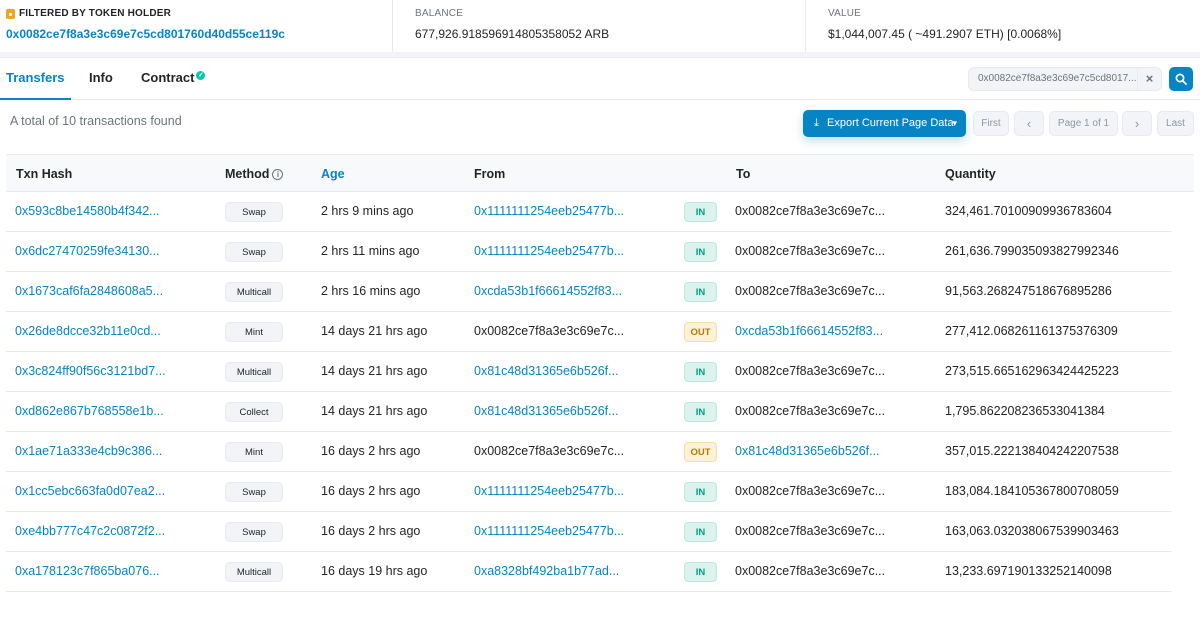  I want to click on quantity-value: 1,795.862208236533041384, so click(1025, 411).